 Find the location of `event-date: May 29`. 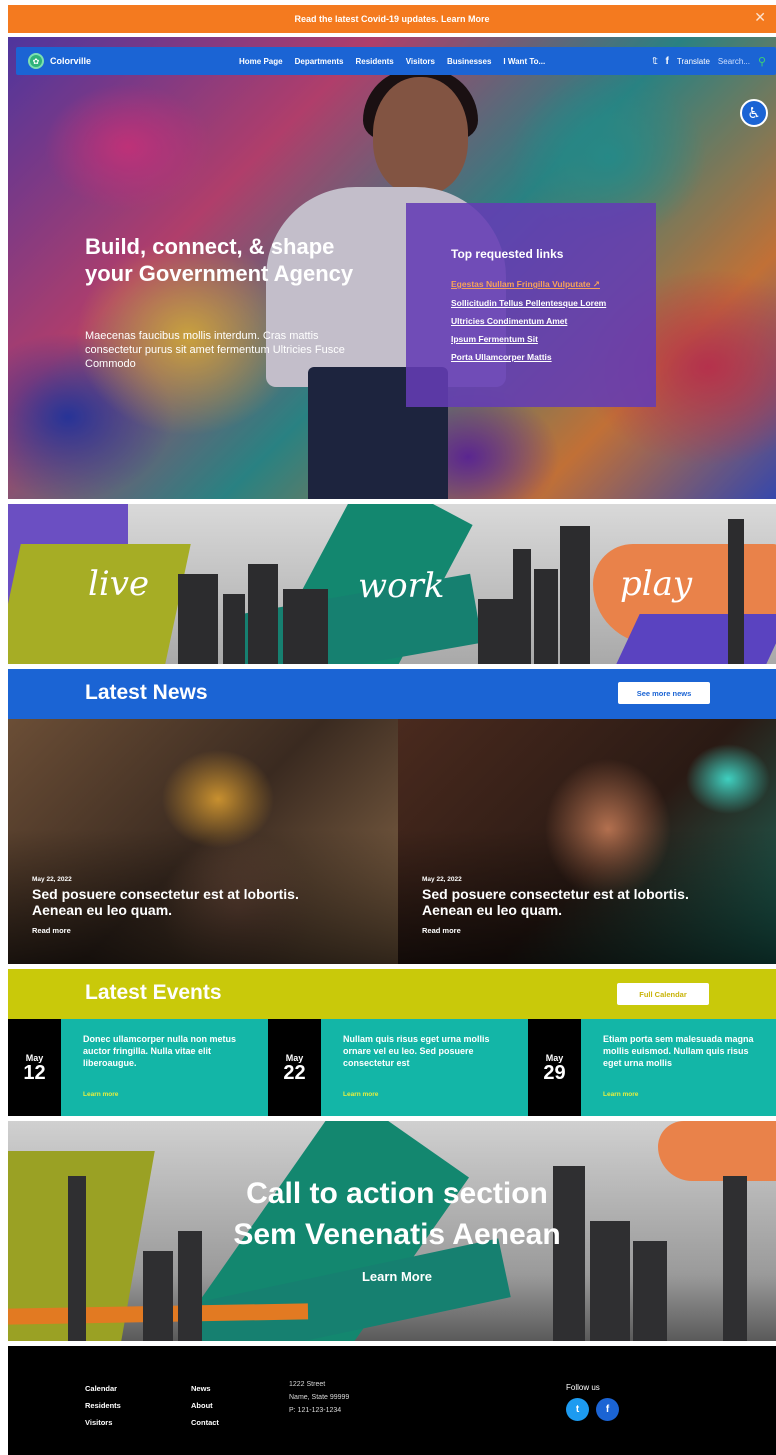

event-date: May 29 is located at coordinates (554, 1067).